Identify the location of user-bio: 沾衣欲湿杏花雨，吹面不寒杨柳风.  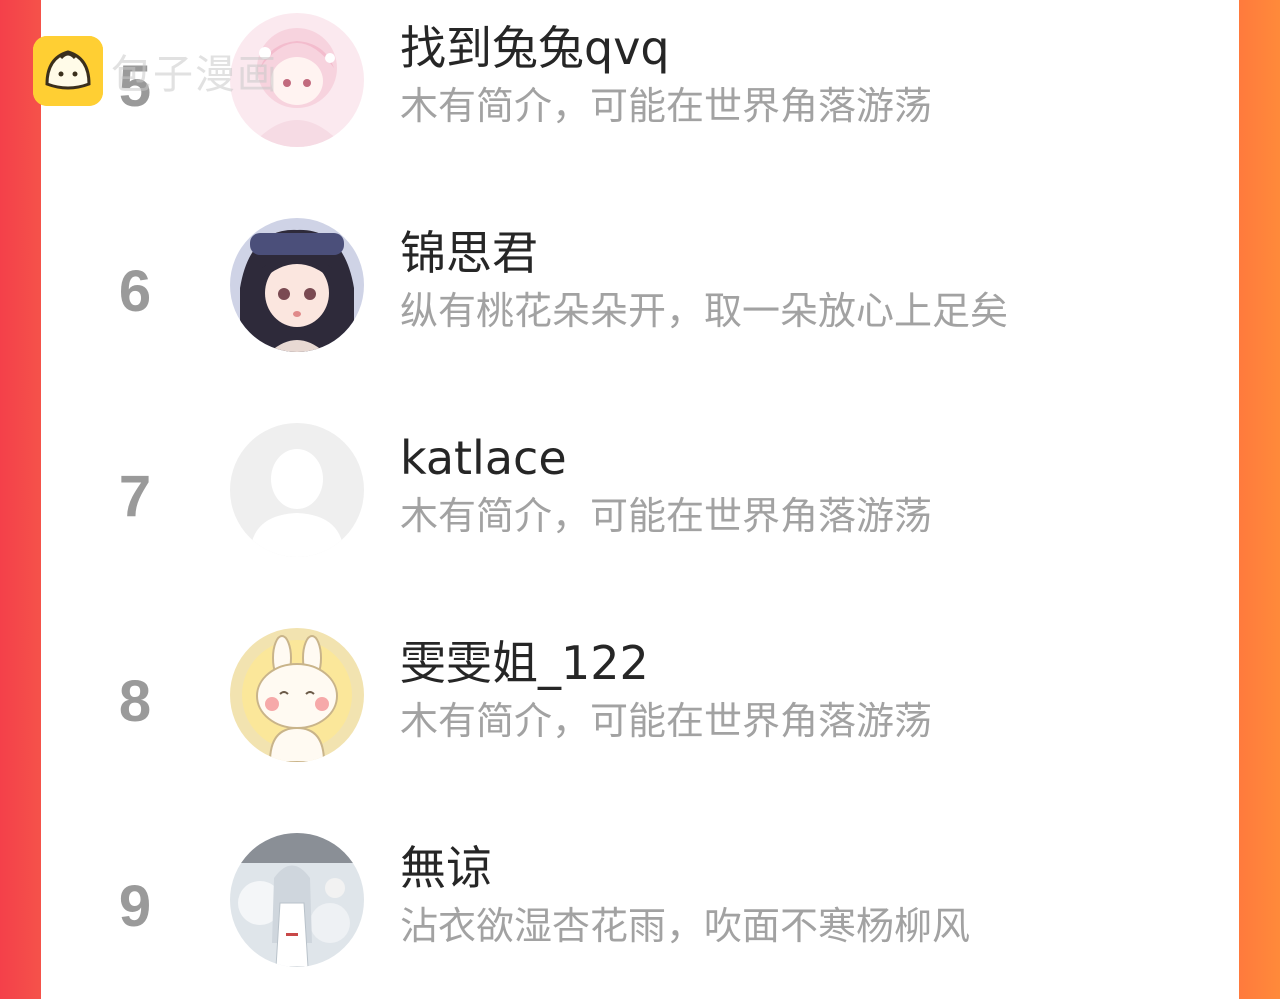
(685, 926).